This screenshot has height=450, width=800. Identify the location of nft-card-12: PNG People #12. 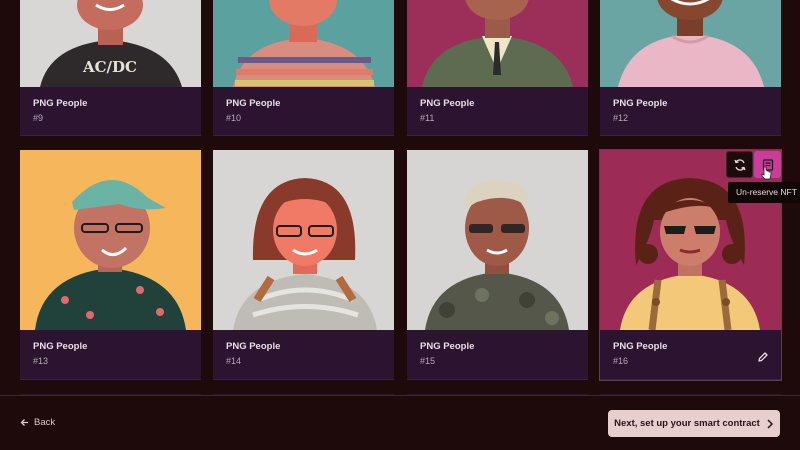
(690, 68).